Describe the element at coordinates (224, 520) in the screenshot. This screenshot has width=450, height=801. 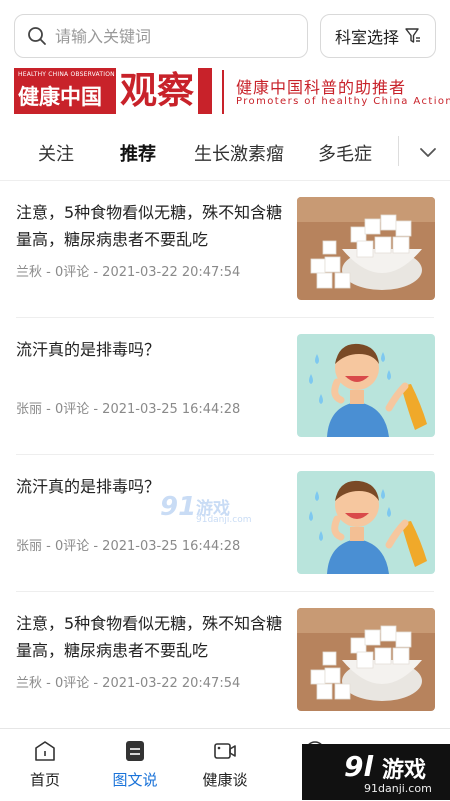
I see `watermark-url: 91danji.com` at that location.